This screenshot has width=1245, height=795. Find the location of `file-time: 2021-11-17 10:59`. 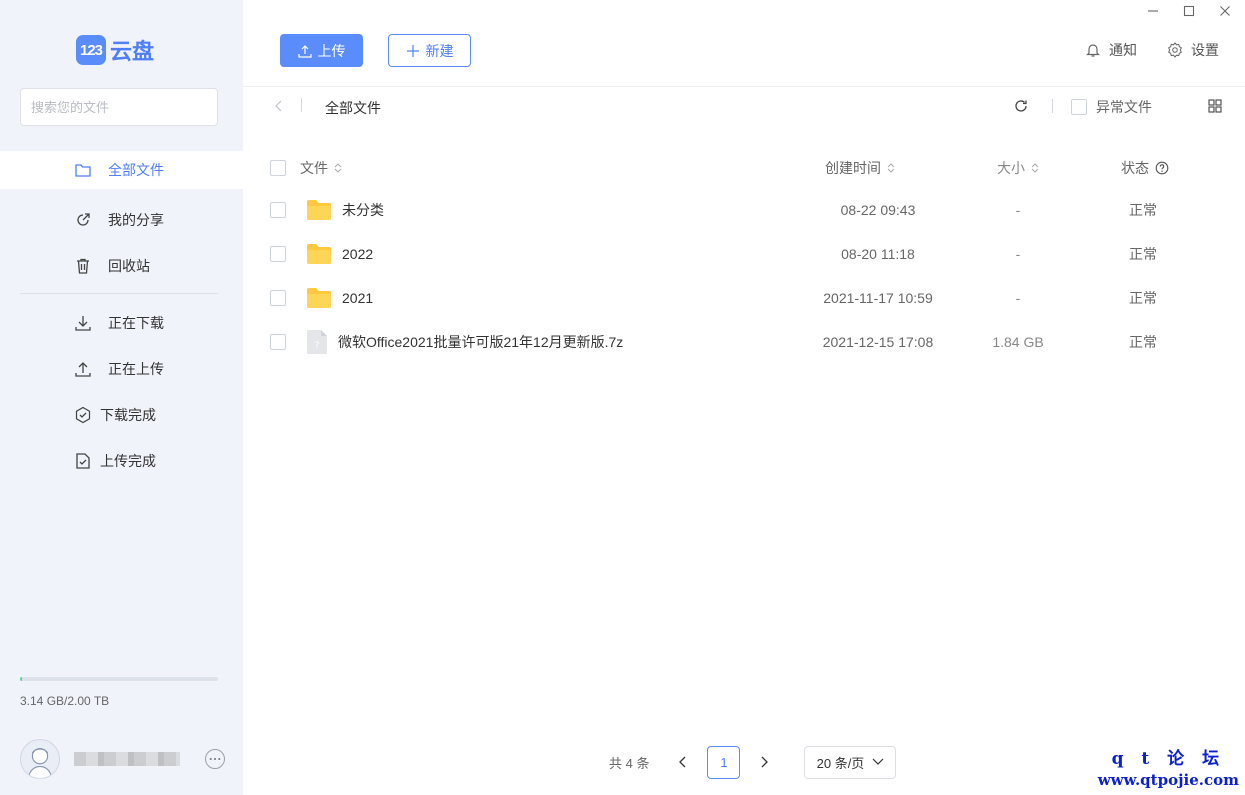

file-time: 2021-11-17 10:59 is located at coordinates (878, 298).